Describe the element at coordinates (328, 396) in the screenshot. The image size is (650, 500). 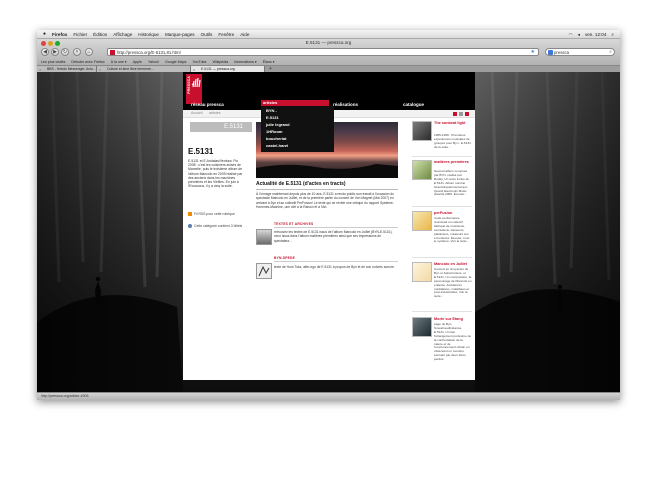
I see `status-bar: http://pressca.org/article-4905` at that location.